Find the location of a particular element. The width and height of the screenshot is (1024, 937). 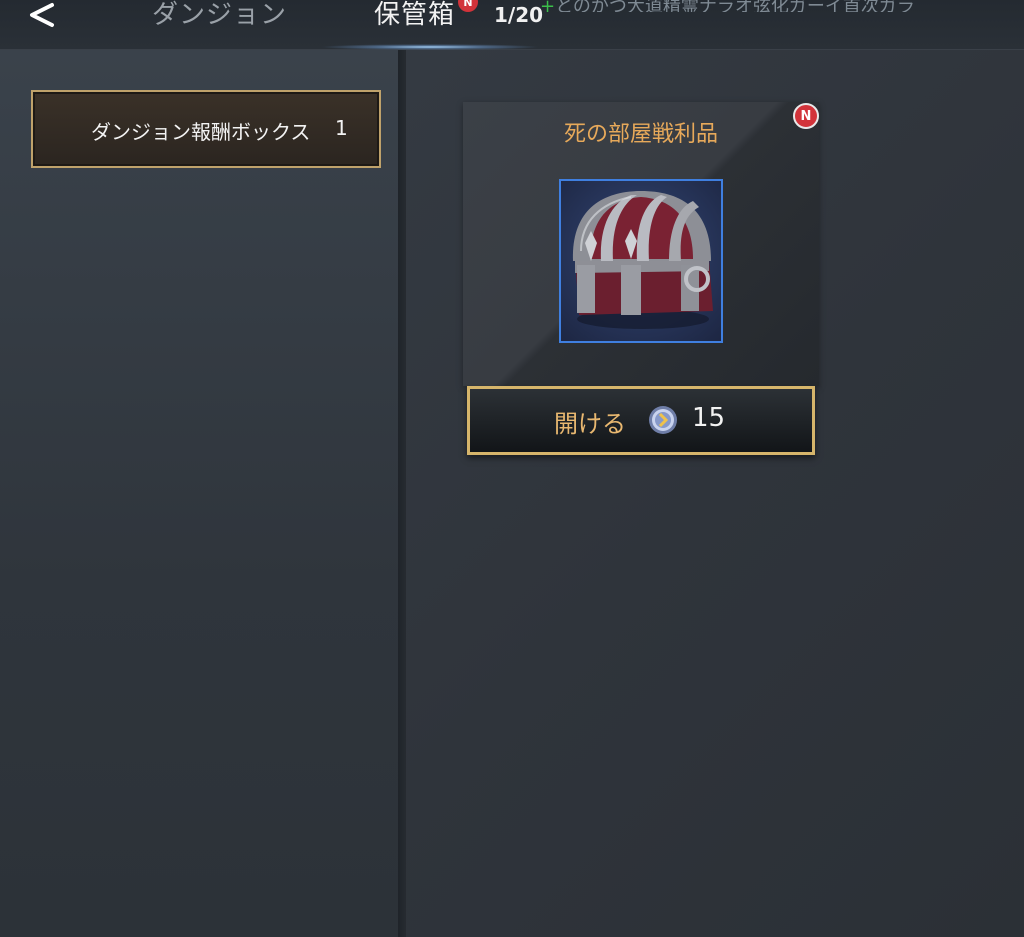

chevron-left-icon is located at coordinates (42, 15).